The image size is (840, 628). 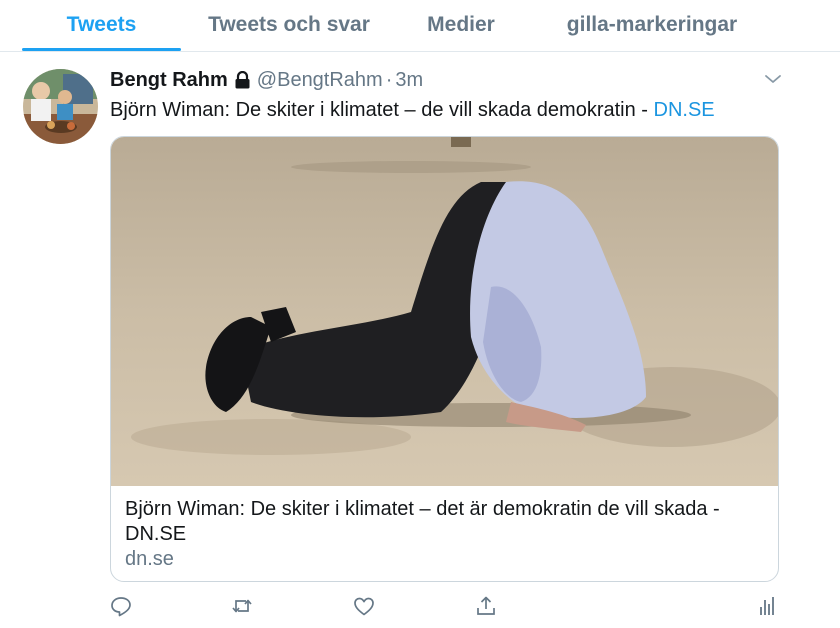 I want to click on display-name: Bengt Rahm, so click(x=169, y=80).